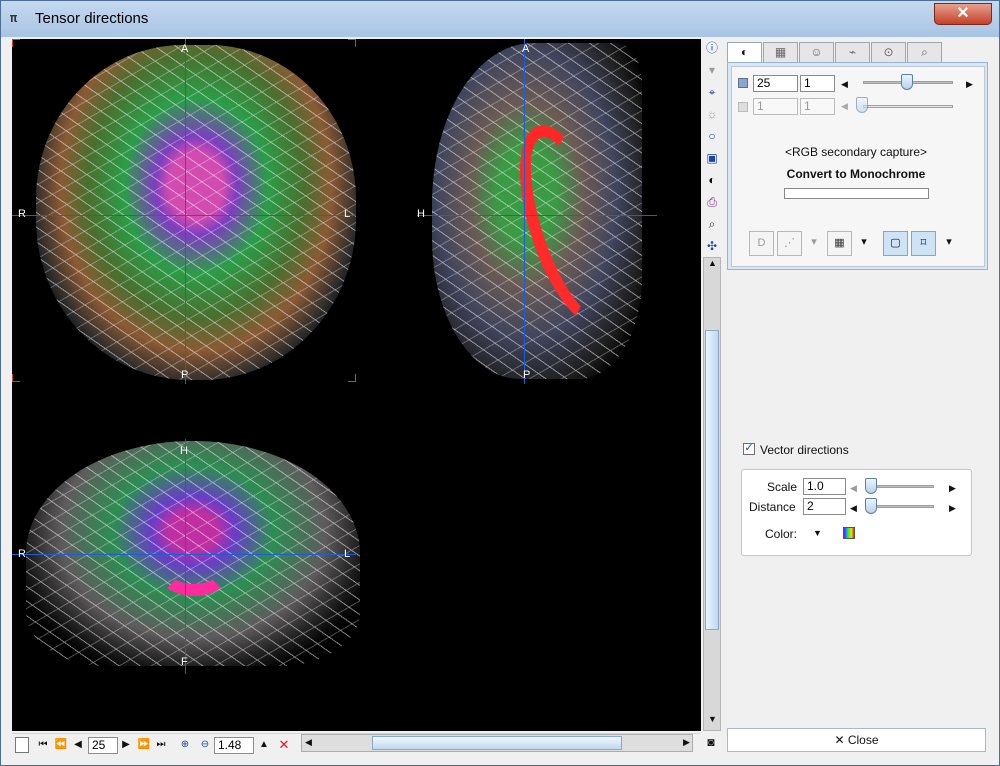 Image resolution: width=1000 pixels, height=766 pixels. What do you see at coordinates (185, 211) in the screenshot?
I see `axial-vertical-crosshair` at bounding box center [185, 211].